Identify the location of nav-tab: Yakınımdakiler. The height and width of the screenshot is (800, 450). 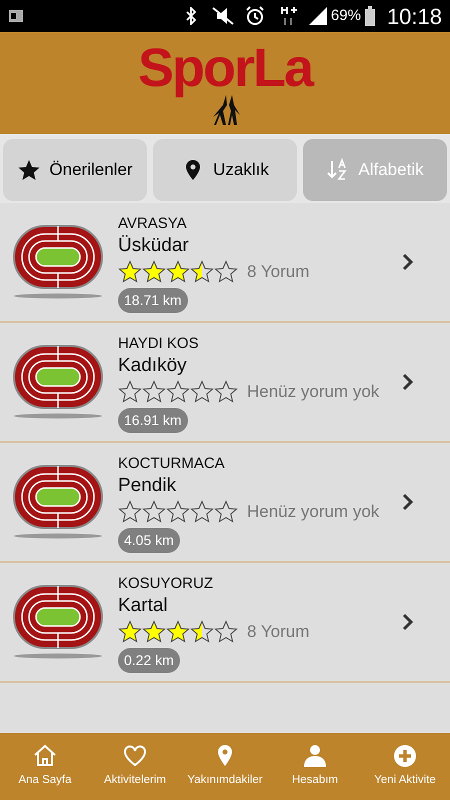
(225, 766).